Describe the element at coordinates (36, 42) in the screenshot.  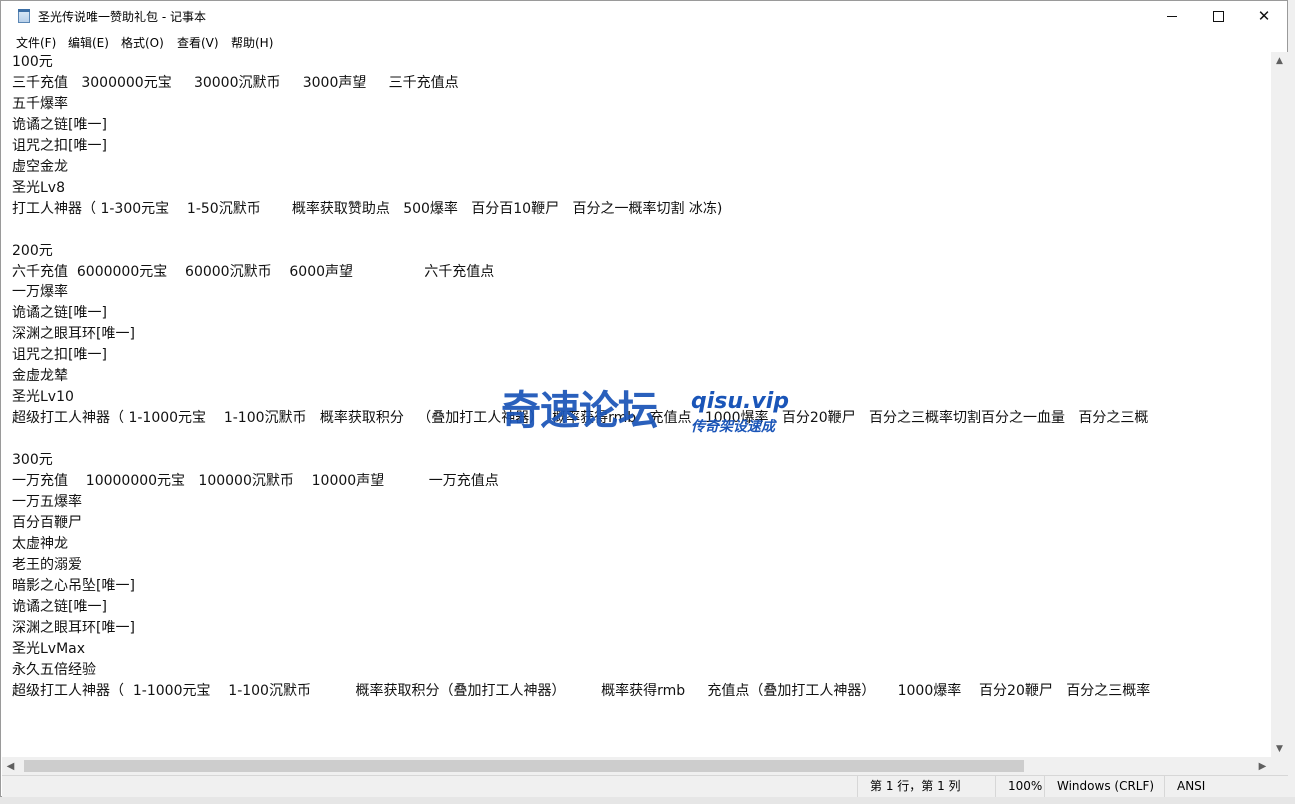
I see `menu-file: 文件(F)` at that location.